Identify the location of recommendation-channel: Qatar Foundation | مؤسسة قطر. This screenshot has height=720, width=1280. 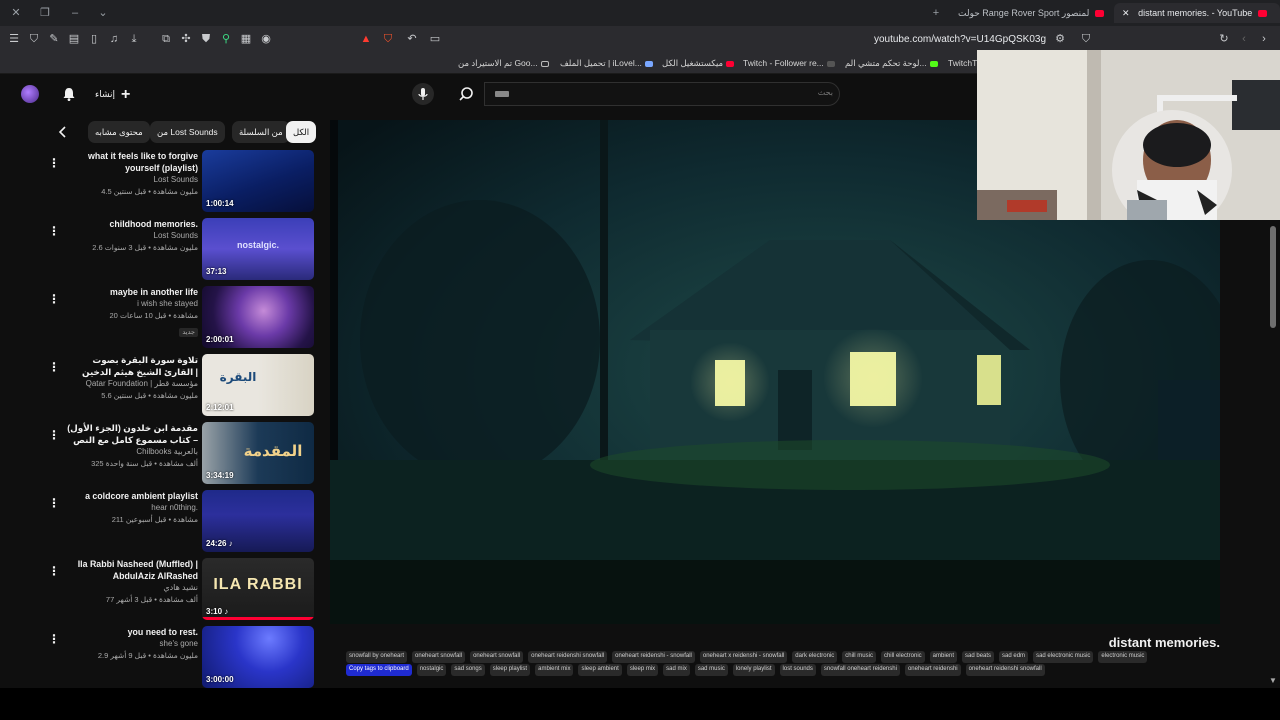
(132, 384).